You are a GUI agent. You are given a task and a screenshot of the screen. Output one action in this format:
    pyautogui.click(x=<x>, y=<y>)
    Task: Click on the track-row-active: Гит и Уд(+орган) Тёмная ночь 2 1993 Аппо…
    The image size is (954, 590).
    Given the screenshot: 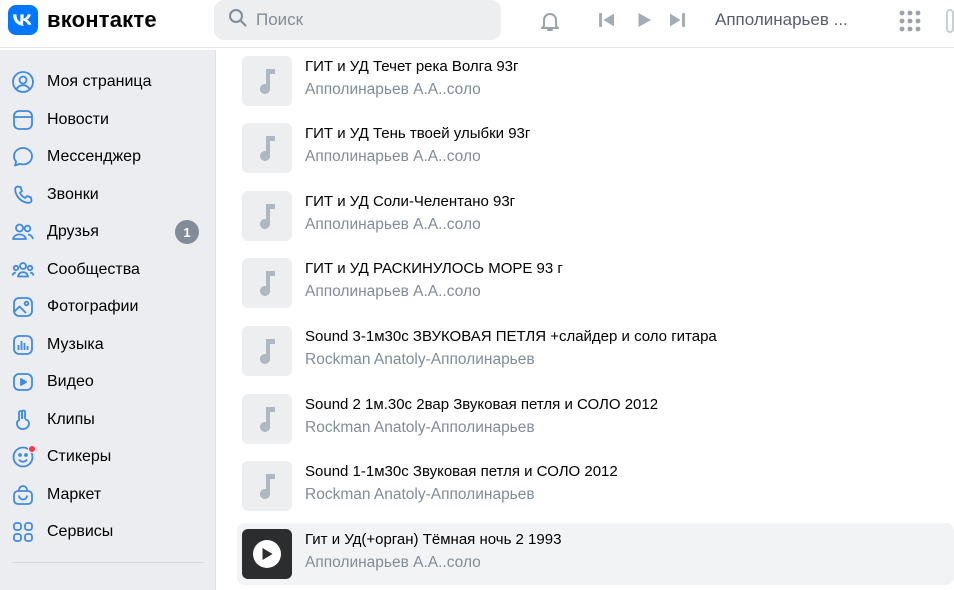 What is the action you would take?
    pyautogui.click(x=595, y=554)
    